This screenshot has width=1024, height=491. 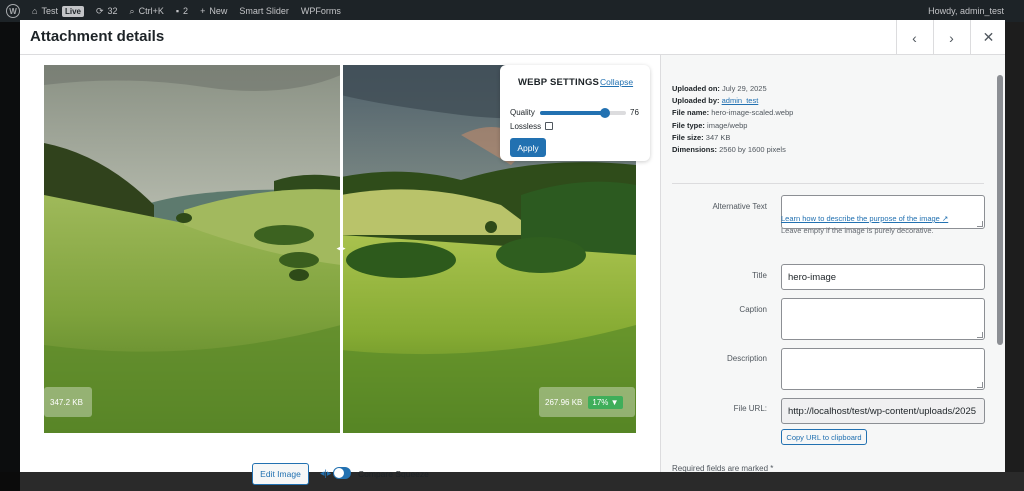 I want to click on next-button: ›, so click(x=951, y=37).